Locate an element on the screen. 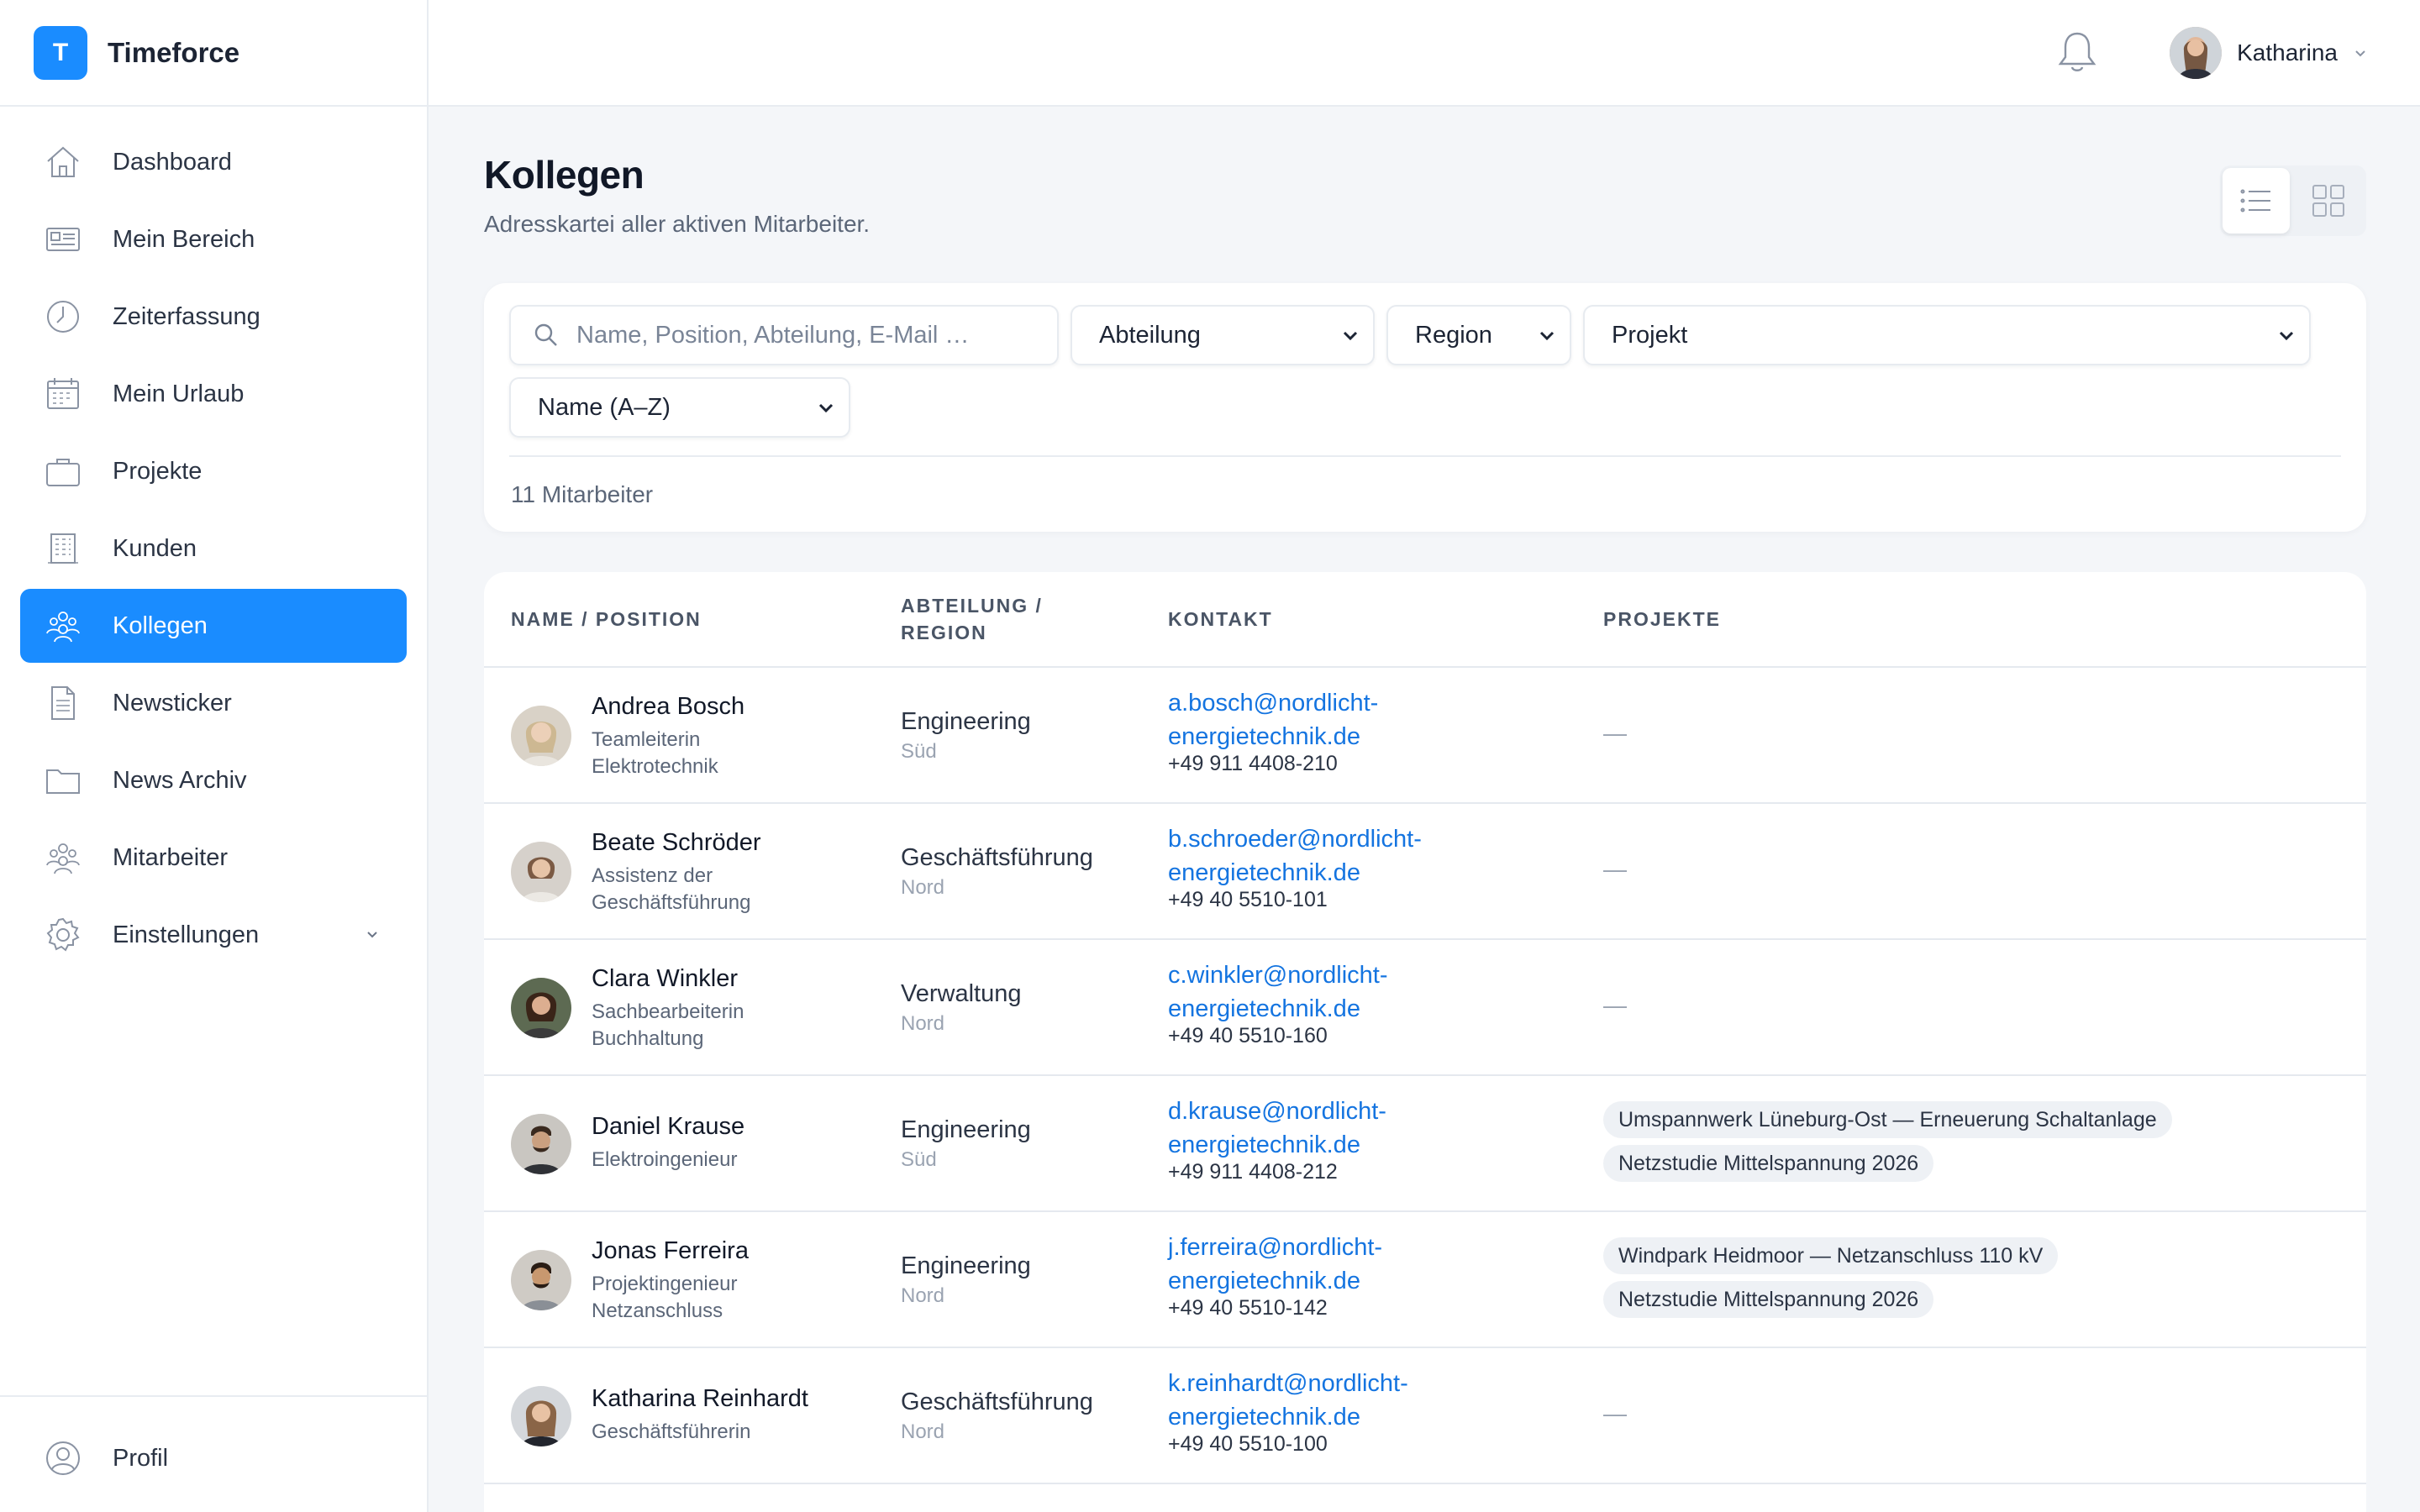 The image size is (2420, 1512). sidebar-item-projekte: Projekte is located at coordinates (214, 471).